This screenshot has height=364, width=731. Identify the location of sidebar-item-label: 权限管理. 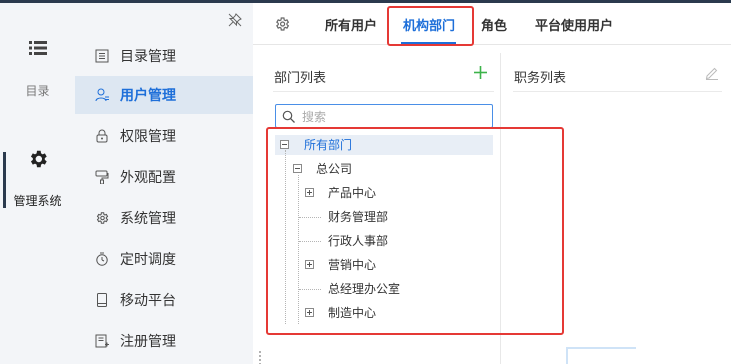
(148, 137).